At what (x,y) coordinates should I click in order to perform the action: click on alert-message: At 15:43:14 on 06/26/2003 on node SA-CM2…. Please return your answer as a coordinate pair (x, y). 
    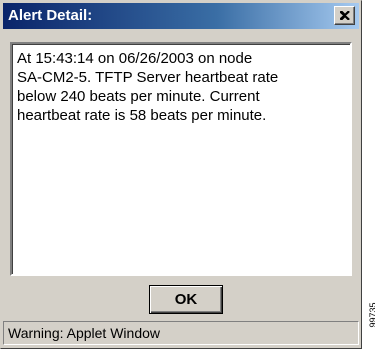
    Looking at the image, I should click on (148, 87).